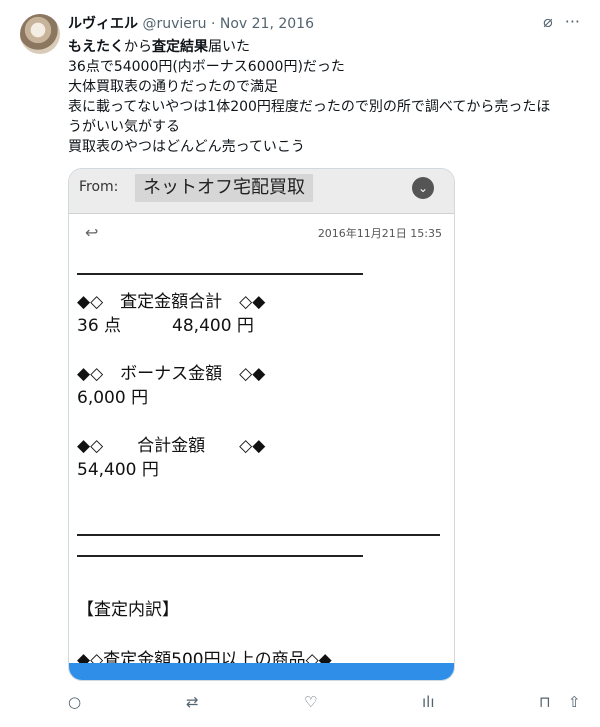 This screenshot has height=727, width=600. What do you see at coordinates (328, 704) in the screenshot?
I see `action-bar: ○ ⇄ ♡ ılı ⊓ ⇧` at bounding box center [328, 704].